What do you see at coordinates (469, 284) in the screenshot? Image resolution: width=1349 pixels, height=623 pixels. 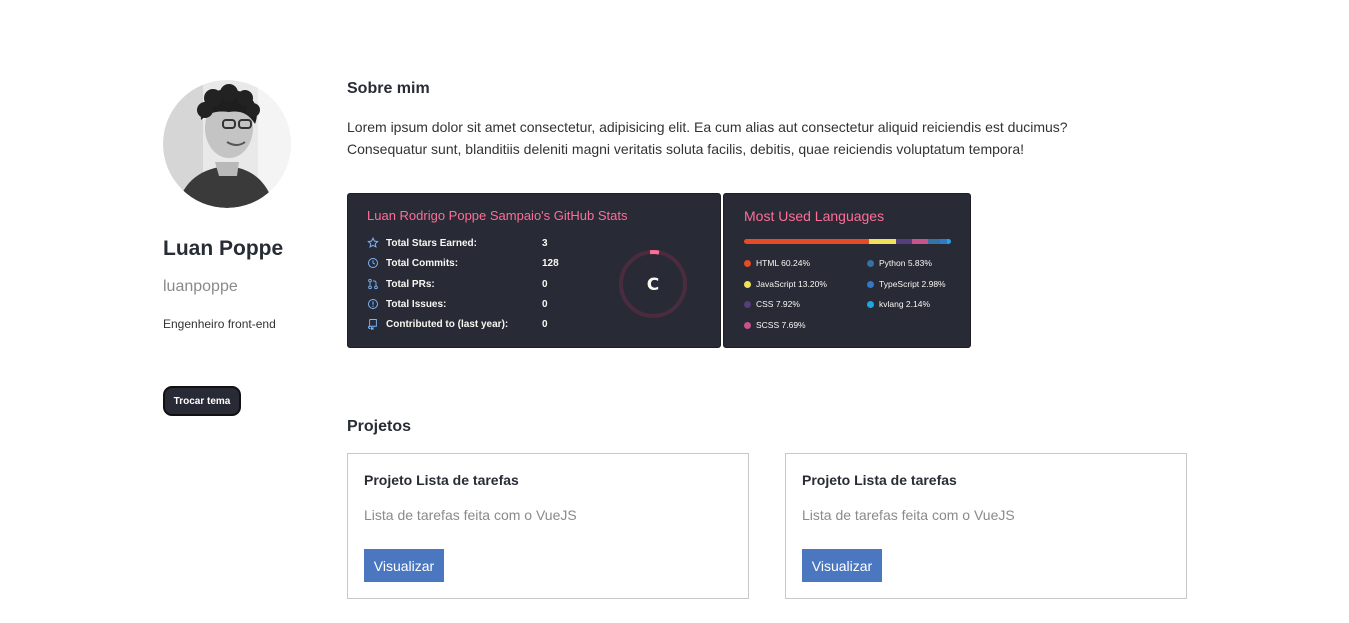 I see `stat-row-prs: Total PRs: 0` at bounding box center [469, 284].